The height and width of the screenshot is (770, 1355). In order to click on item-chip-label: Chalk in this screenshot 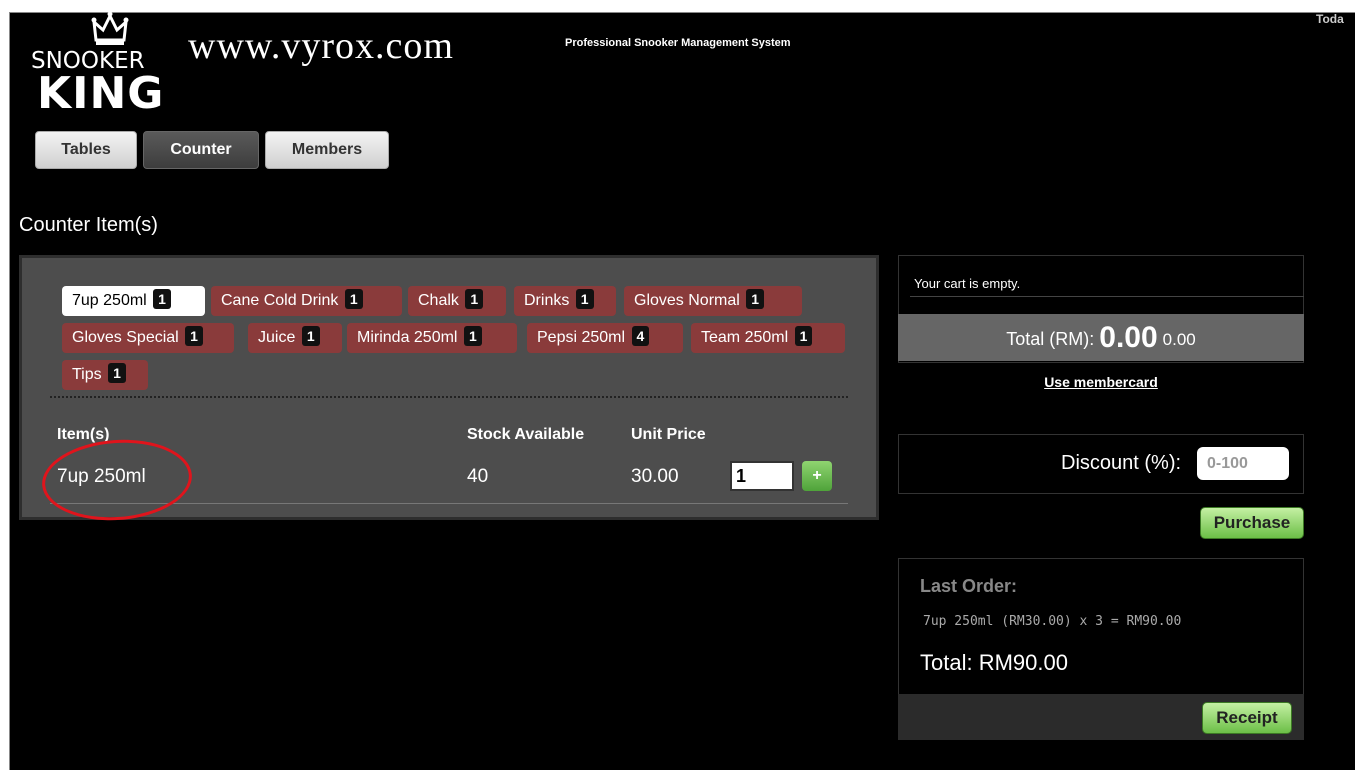, I will do `click(438, 300)`.